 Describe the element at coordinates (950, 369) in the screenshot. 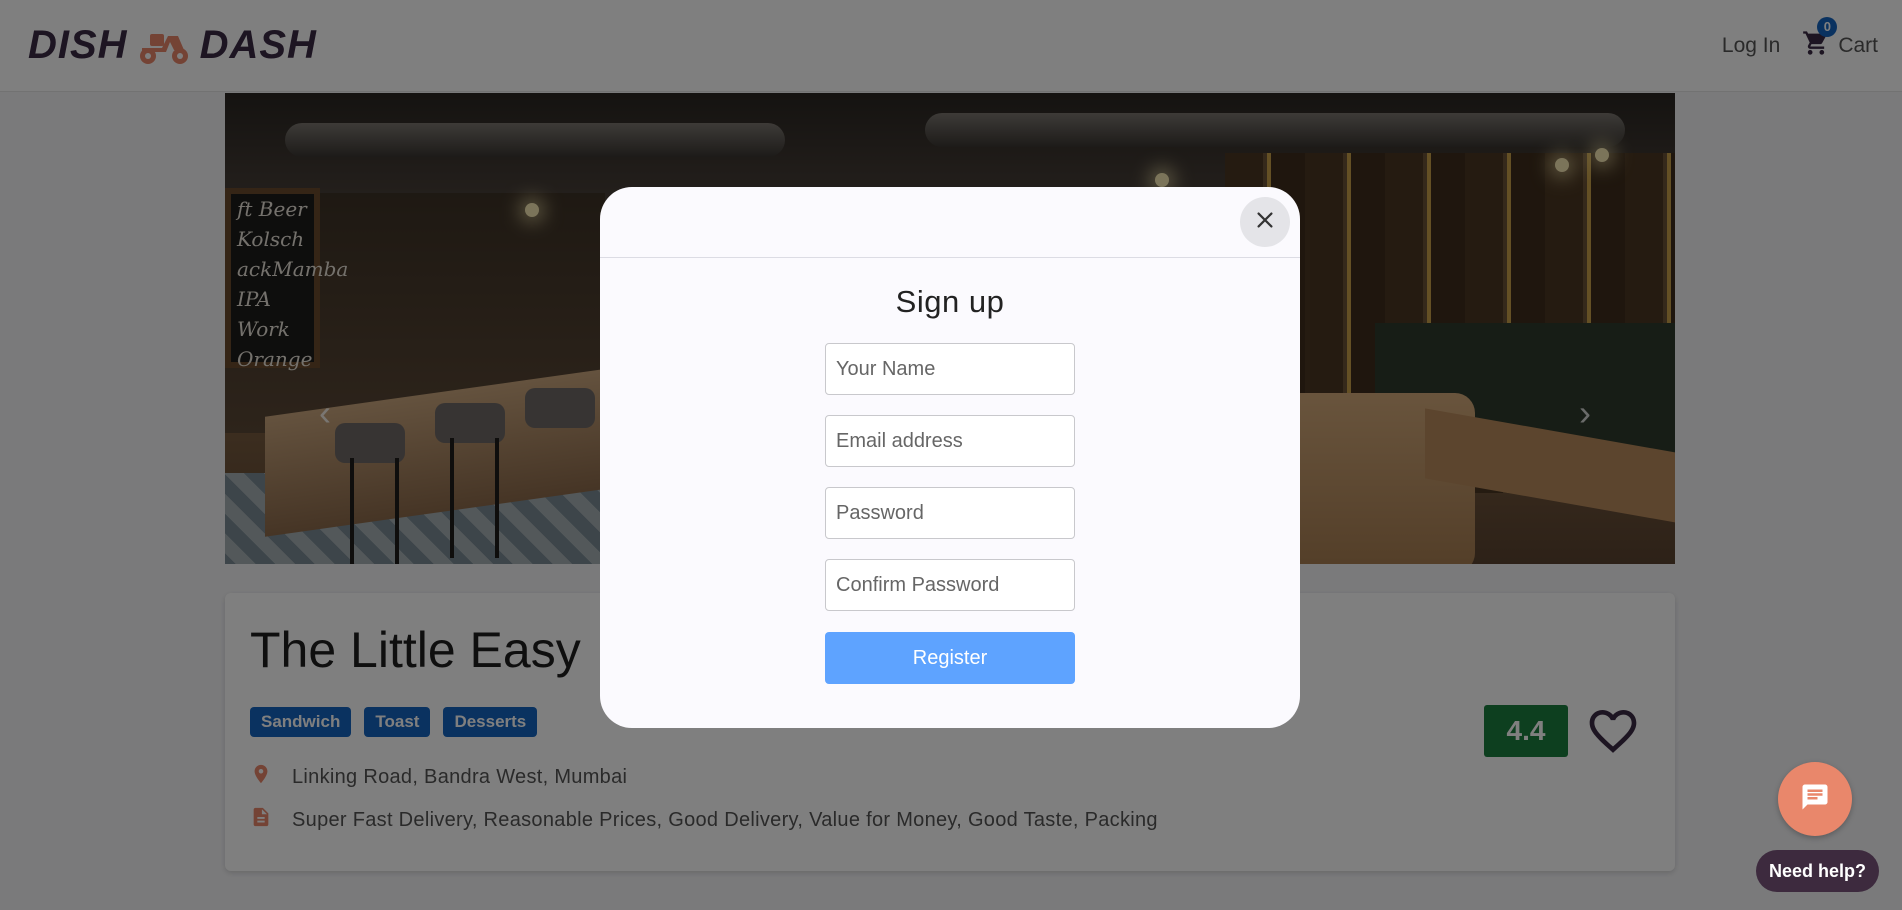

I see `name-field` at that location.